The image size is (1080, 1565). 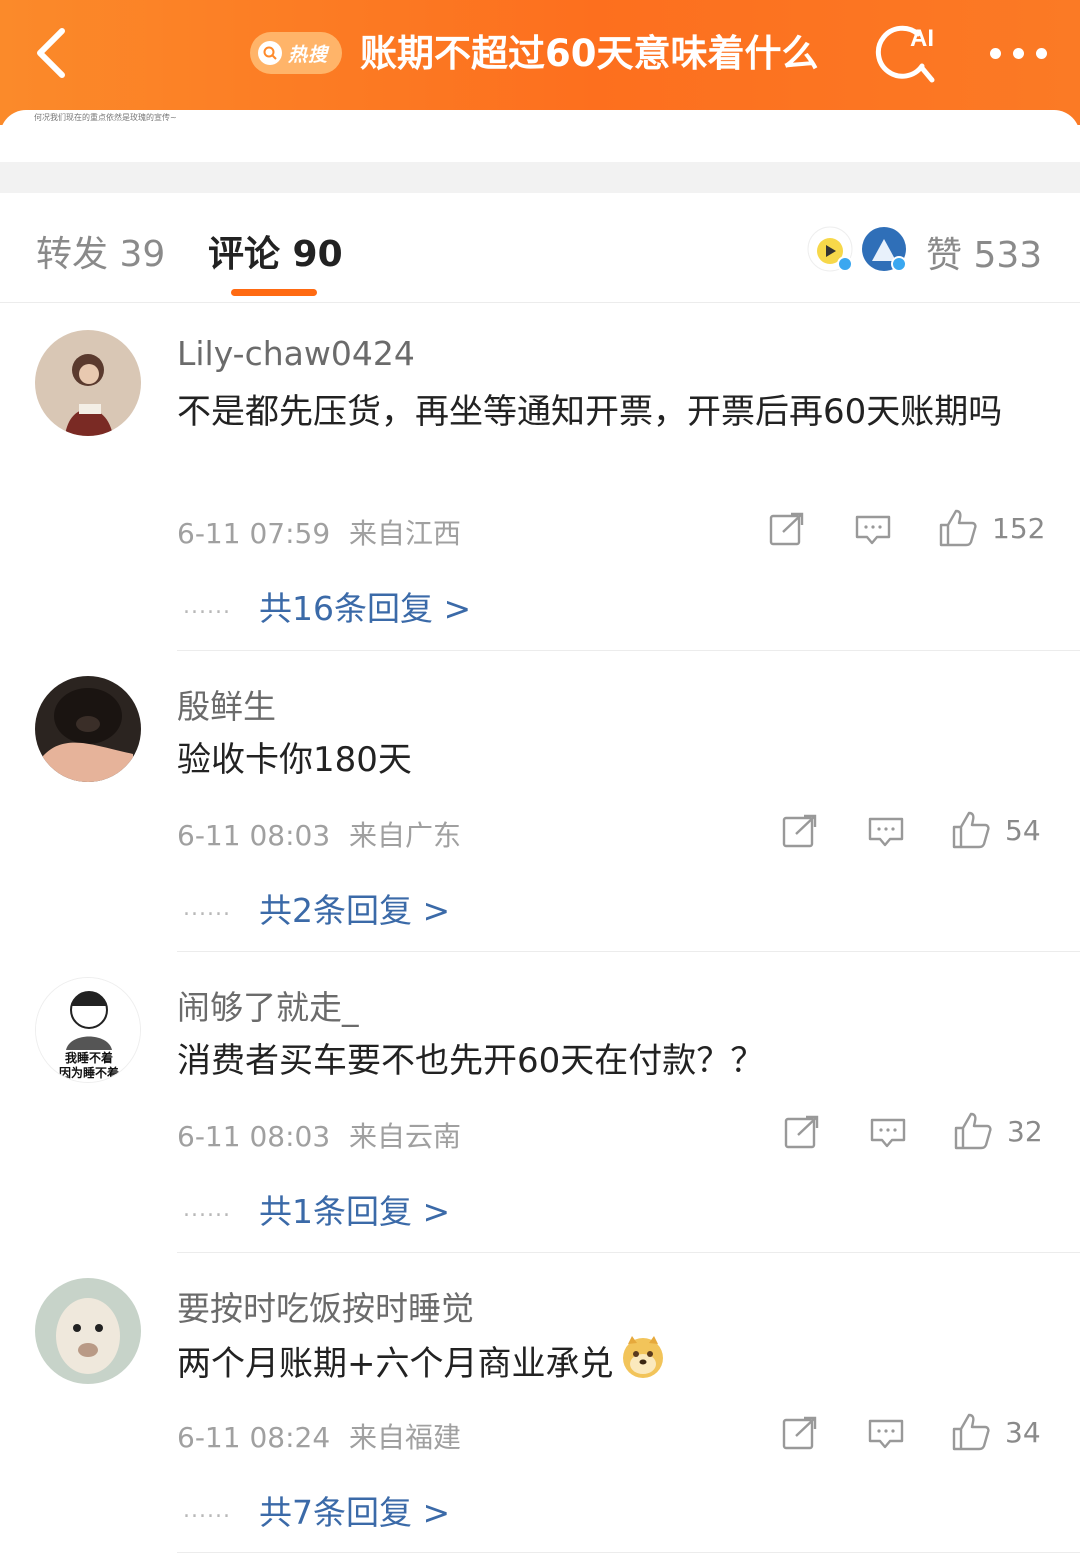 What do you see at coordinates (996, 830) in the screenshot?
I see `like-button: 54` at bounding box center [996, 830].